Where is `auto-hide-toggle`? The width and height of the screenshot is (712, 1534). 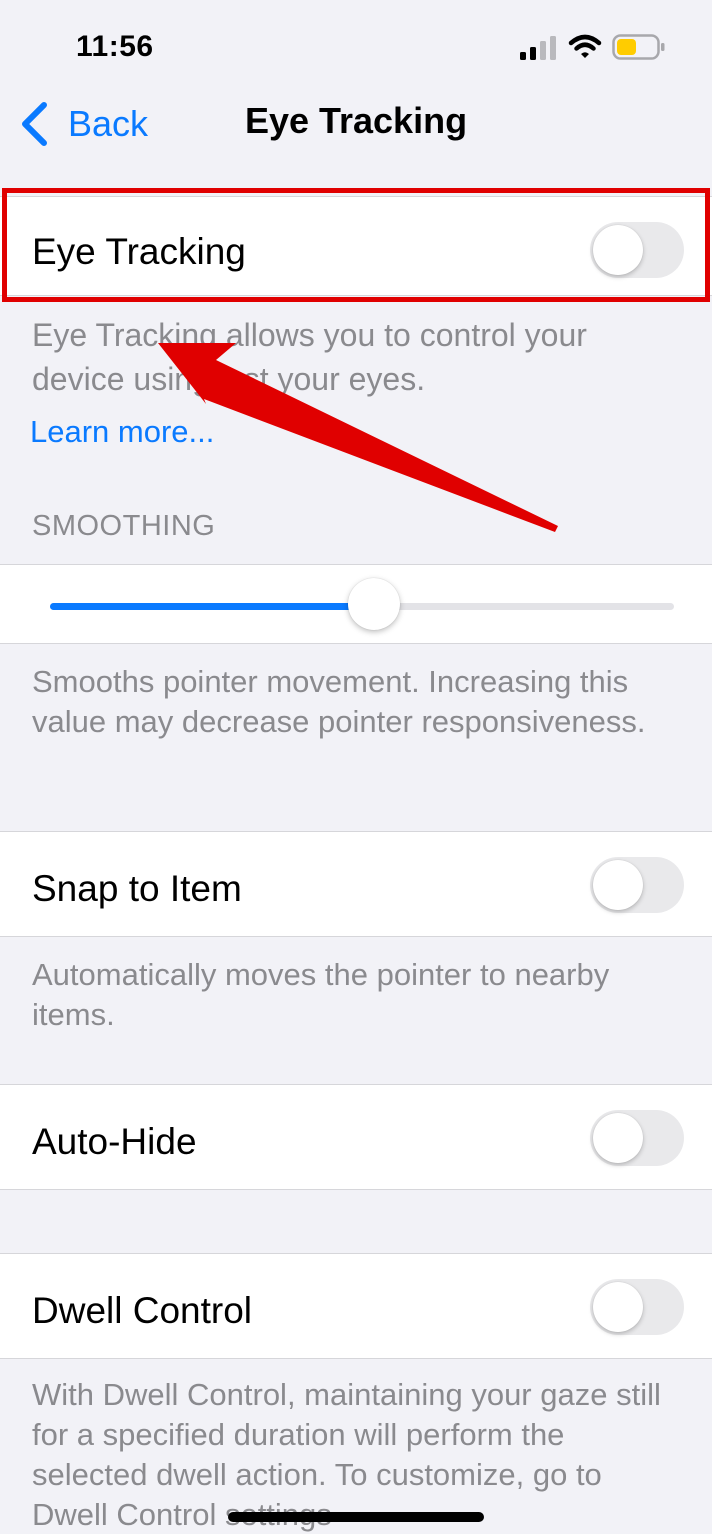
auto-hide-toggle is located at coordinates (637, 1138).